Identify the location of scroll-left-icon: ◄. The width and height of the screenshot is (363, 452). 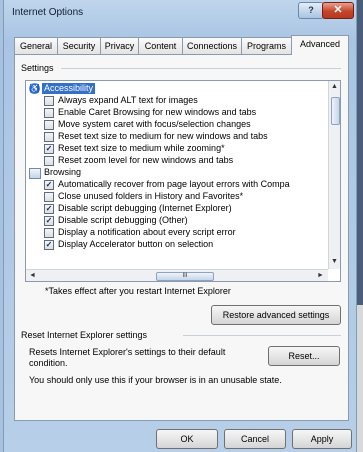
(32, 275).